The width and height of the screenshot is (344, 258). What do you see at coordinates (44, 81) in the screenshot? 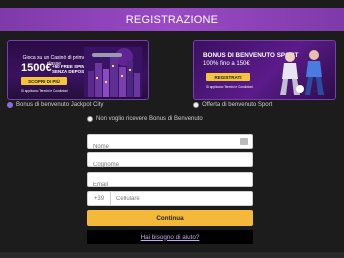
I see `casino-discover-button: SCOPRI DI PIÙ` at bounding box center [44, 81].